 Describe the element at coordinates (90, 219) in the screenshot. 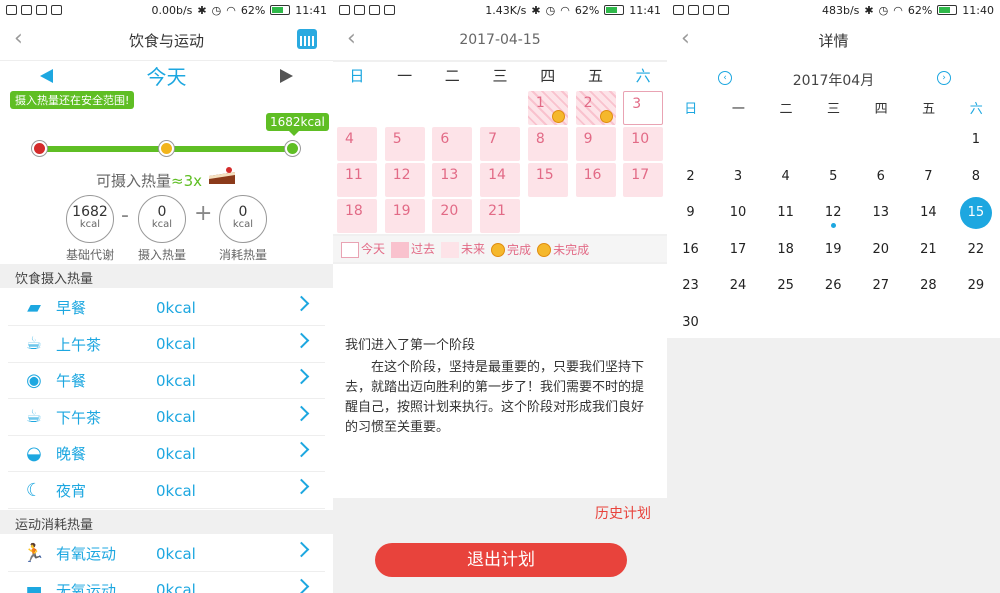

I see `bmr-circle: 1682 kcal` at that location.